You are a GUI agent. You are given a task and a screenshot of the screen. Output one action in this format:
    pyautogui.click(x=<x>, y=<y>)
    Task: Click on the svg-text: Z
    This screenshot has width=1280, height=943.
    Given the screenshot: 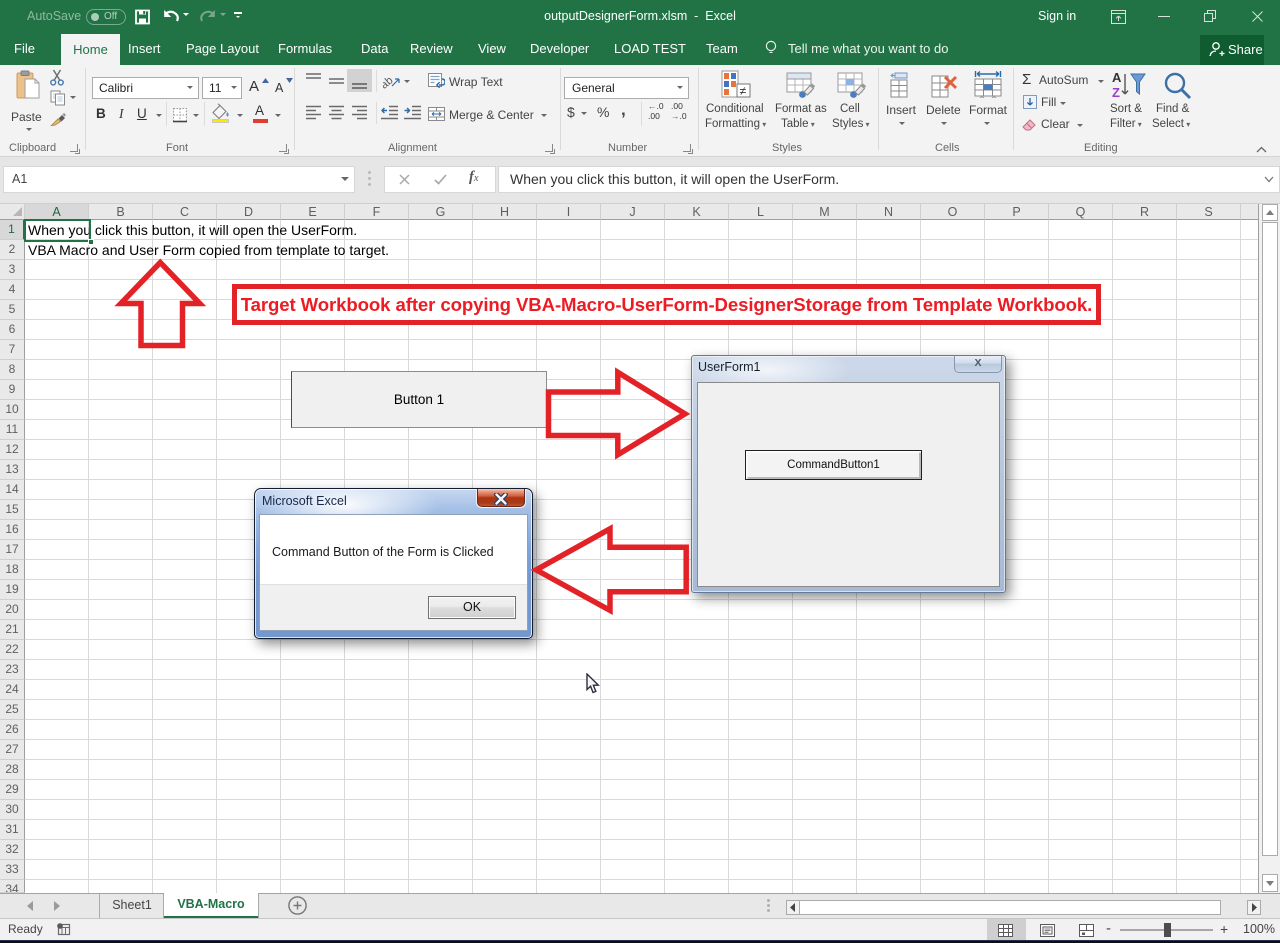 What is the action you would take?
    pyautogui.click(x=1116, y=92)
    